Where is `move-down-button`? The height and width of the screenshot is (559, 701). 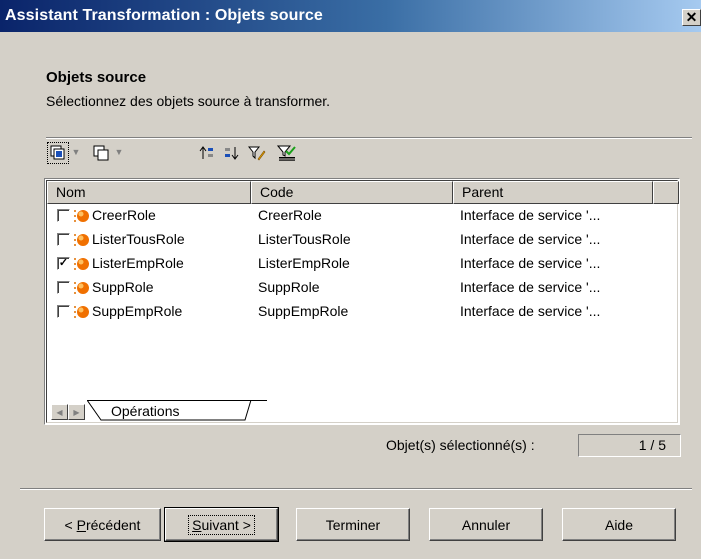
move-down-button is located at coordinates (231, 153).